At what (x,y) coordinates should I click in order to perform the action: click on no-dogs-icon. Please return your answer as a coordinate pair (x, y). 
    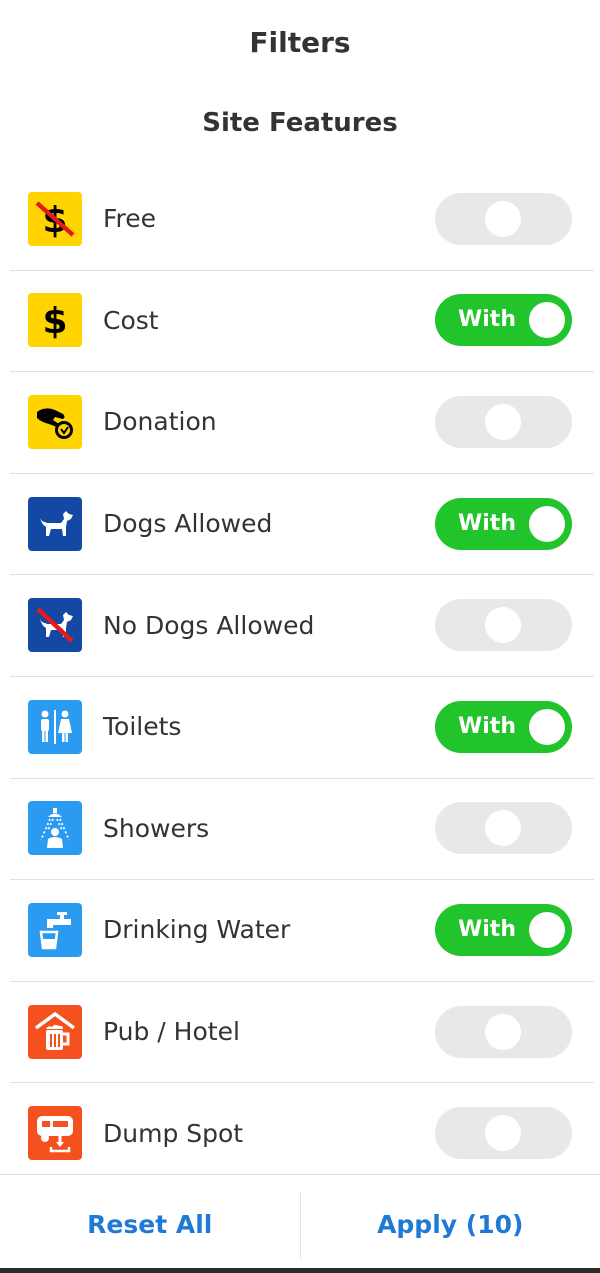
    Looking at the image, I should click on (55, 625).